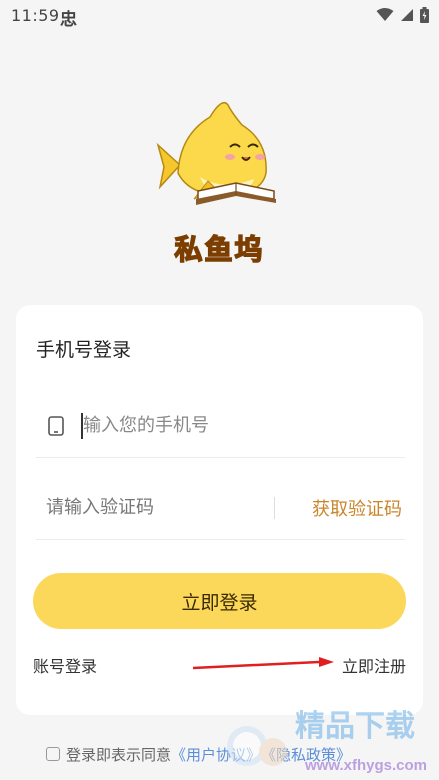 The width and height of the screenshot is (439, 780). What do you see at coordinates (53, 754) in the screenshot?
I see `agree-checkbox` at bounding box center [53, 754].